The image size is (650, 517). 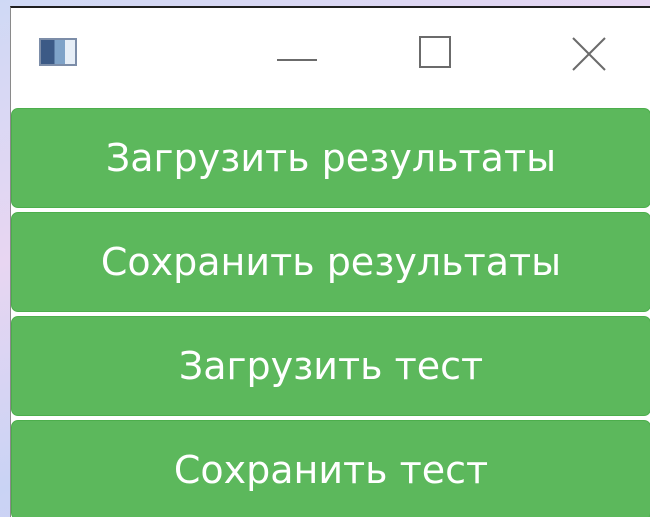 What do you see at coordinates (297, 60) in the screenshot?
I see `minimize-icon` at bounding box center [297, 60].